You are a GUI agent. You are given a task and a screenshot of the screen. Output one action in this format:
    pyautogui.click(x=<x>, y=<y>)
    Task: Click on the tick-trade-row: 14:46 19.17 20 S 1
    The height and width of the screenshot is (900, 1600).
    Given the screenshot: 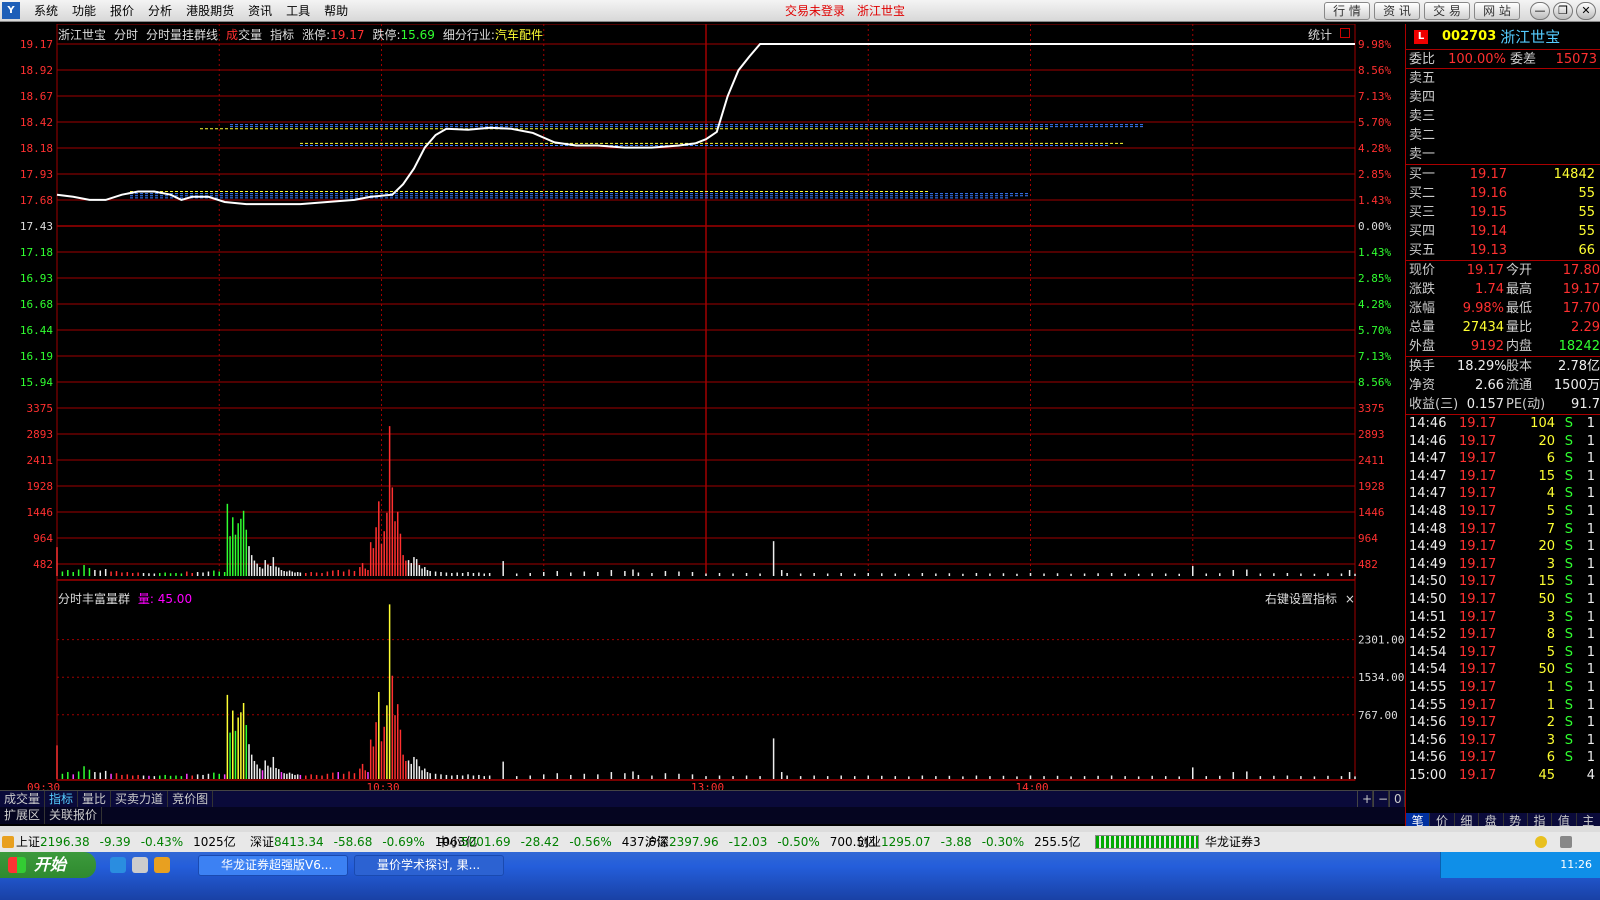 What is the action you would take?
    pyautogui.click(x=1503, y=442)
    